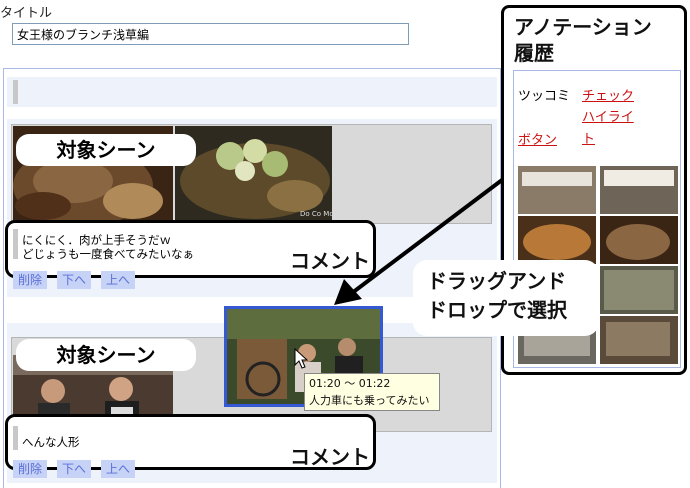  Describe the element at coordinates (544, 94) in the screenshot. I see `tab-tsukkomi: ツッコミ` at that location.